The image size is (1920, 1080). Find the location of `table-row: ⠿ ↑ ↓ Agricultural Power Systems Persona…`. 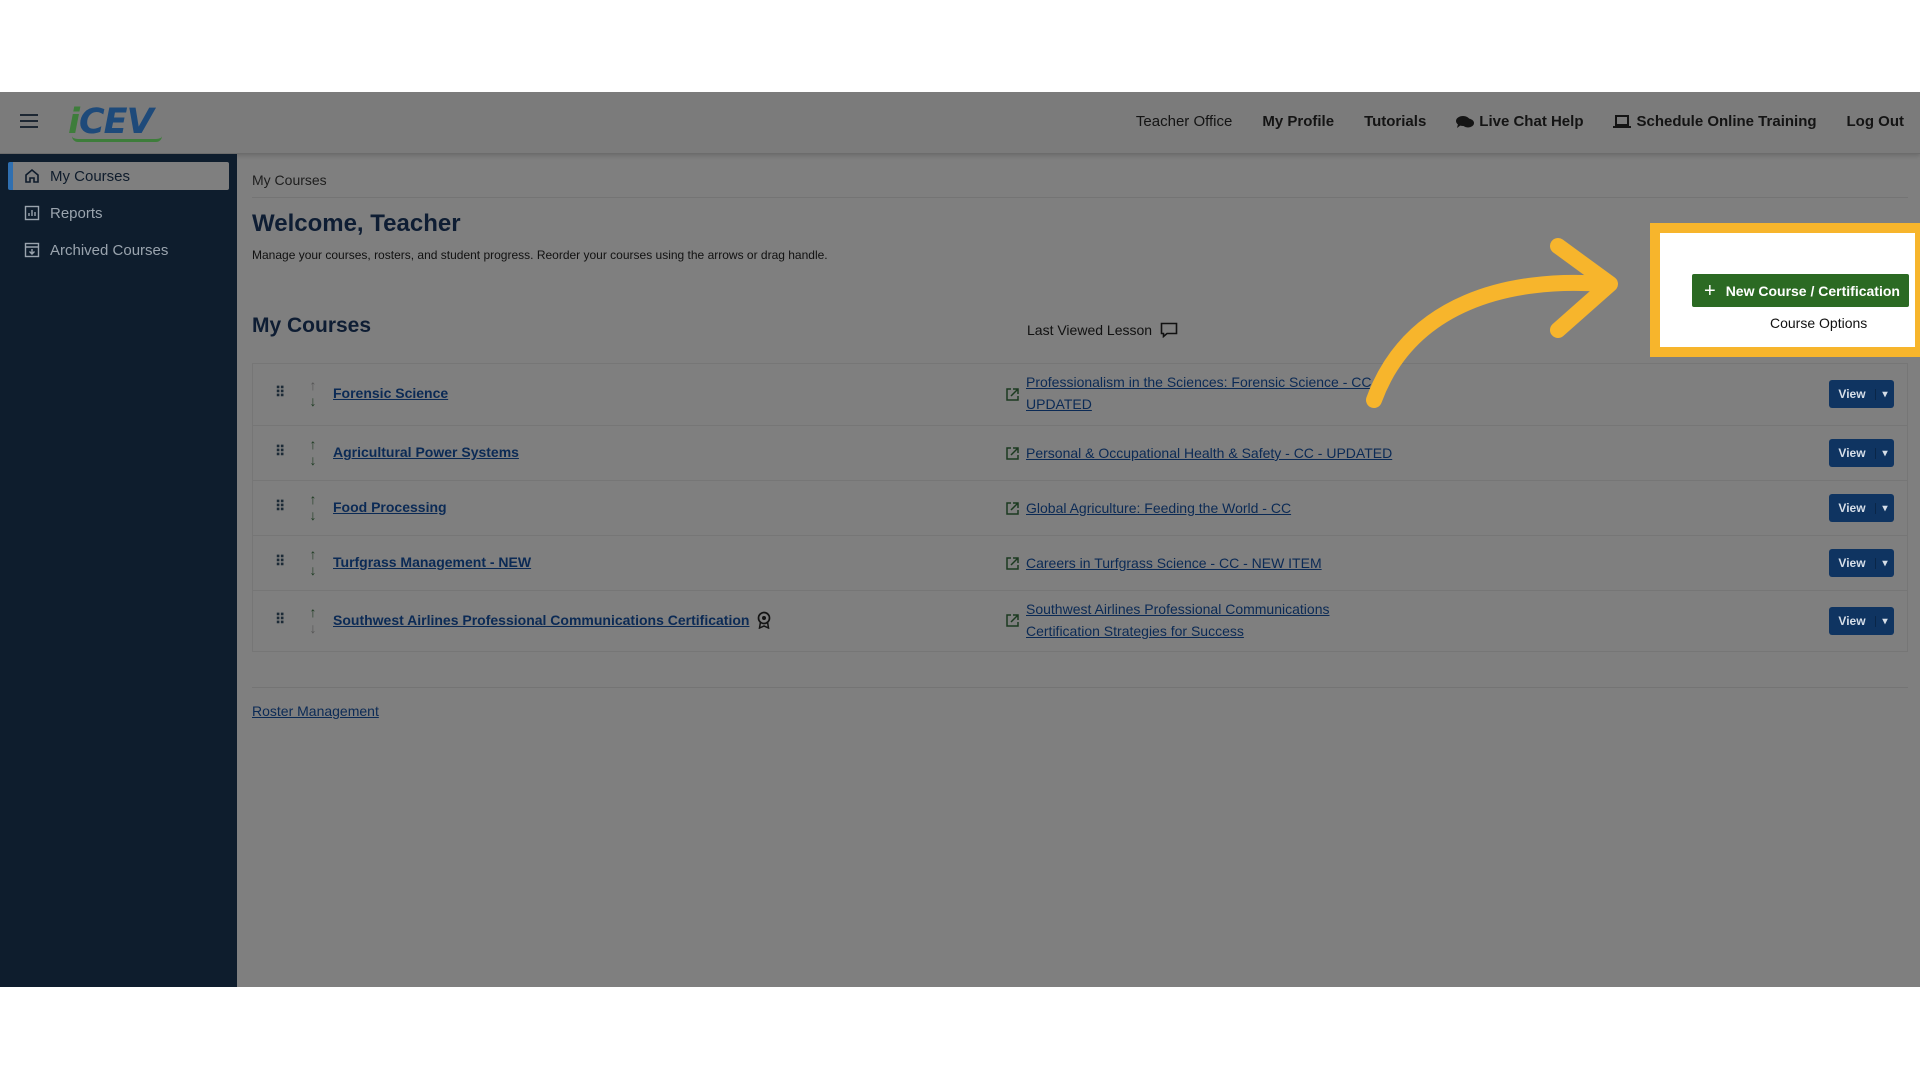

table-row: ⠿ ↑ ↓ Agricultural Power Systems Persona… is located at coordinates (1080, 453).